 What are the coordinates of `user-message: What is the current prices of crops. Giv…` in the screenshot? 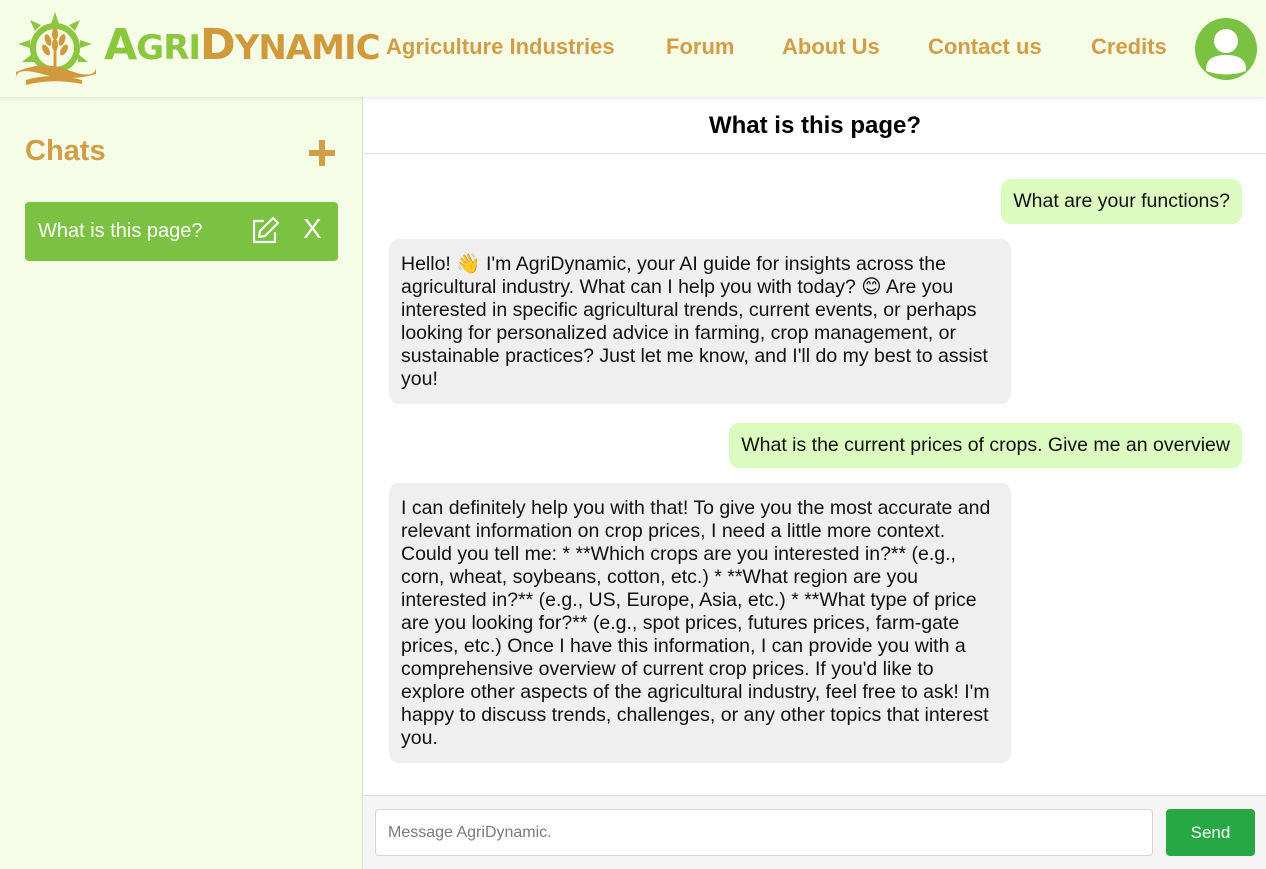 It's located at (985, 445).